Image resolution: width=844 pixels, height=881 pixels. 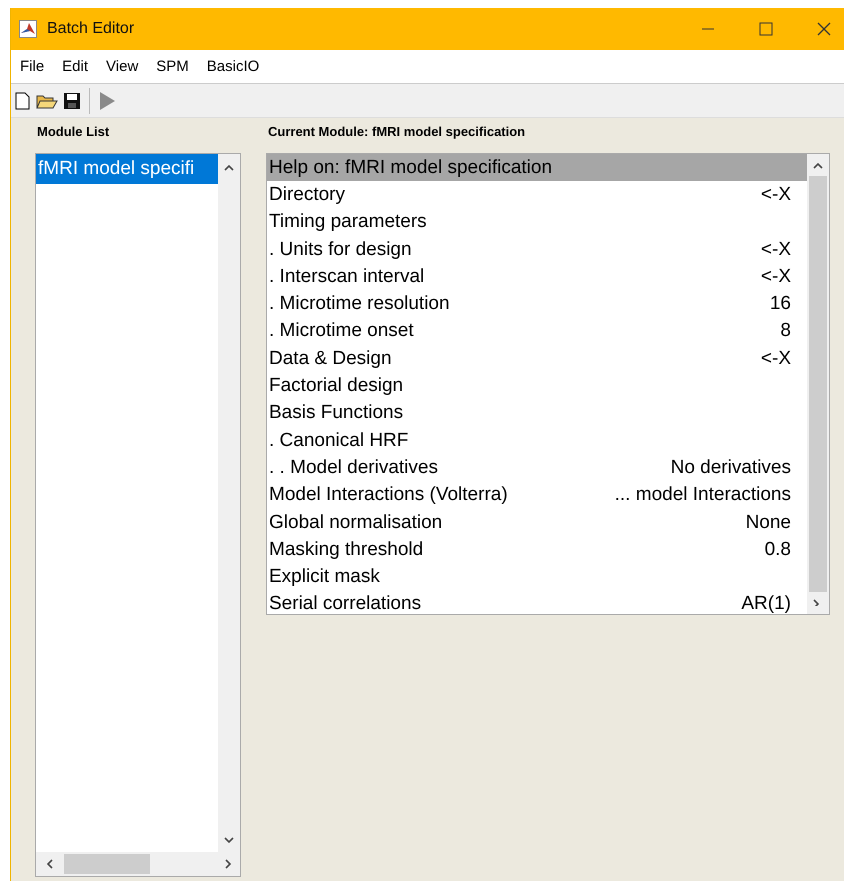 What do you see at coordinates (396, 132) in the screenshot?
I see `current-module-heading: Current Module: fMRI model specification` at bounding box center [396, 132].